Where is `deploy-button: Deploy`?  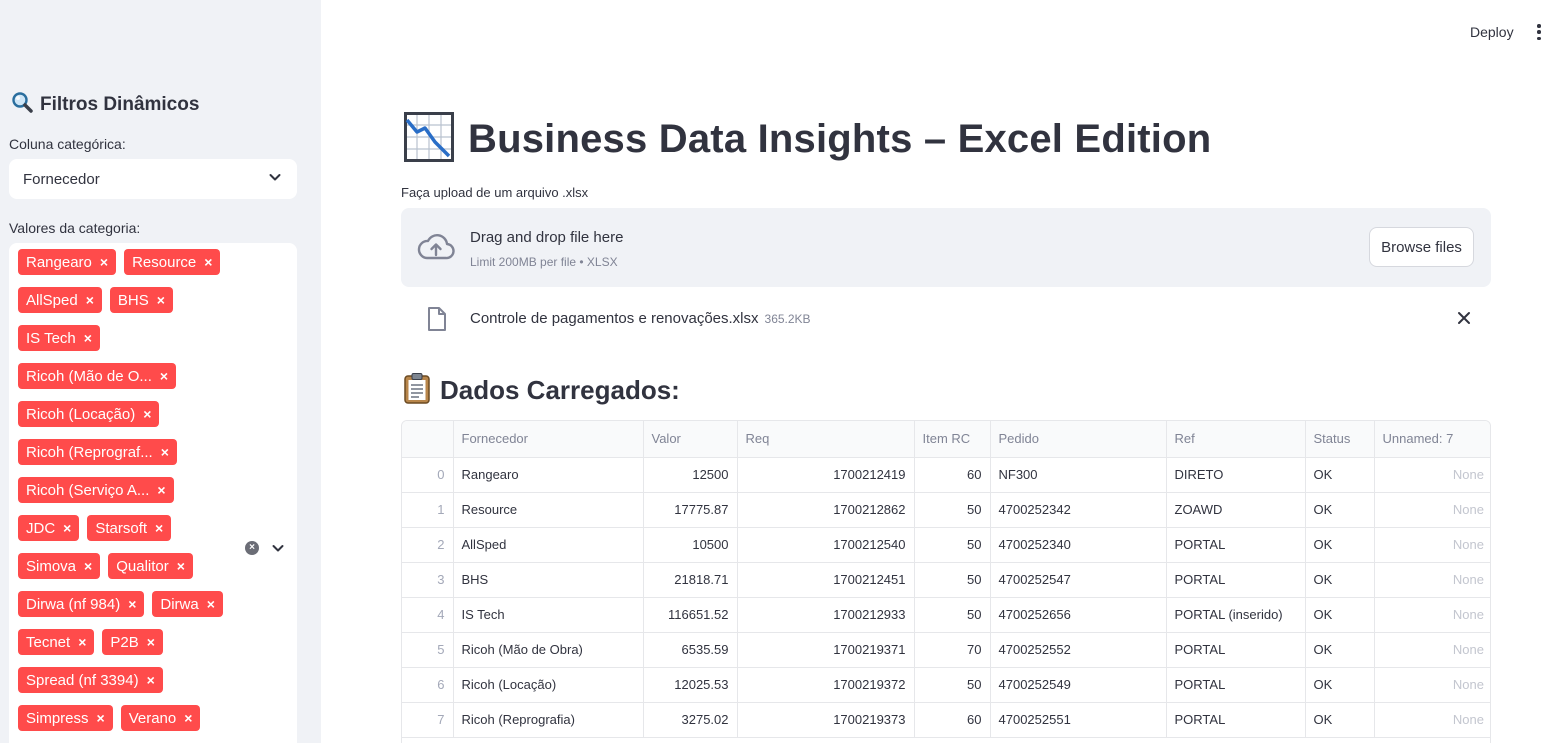
deploy-button: Deploy is located at coordinates (1492, 32).